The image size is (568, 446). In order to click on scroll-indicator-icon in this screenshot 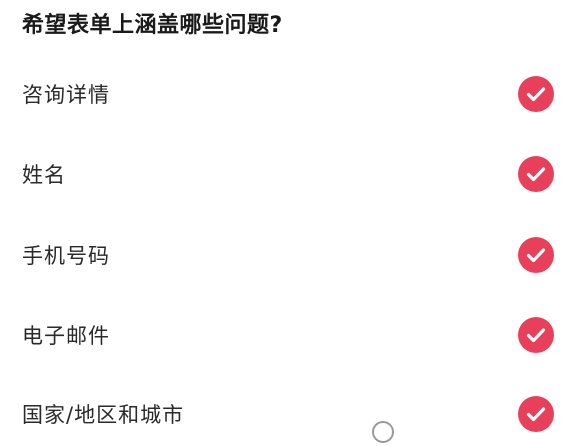, I will do `click(383, 432)`.